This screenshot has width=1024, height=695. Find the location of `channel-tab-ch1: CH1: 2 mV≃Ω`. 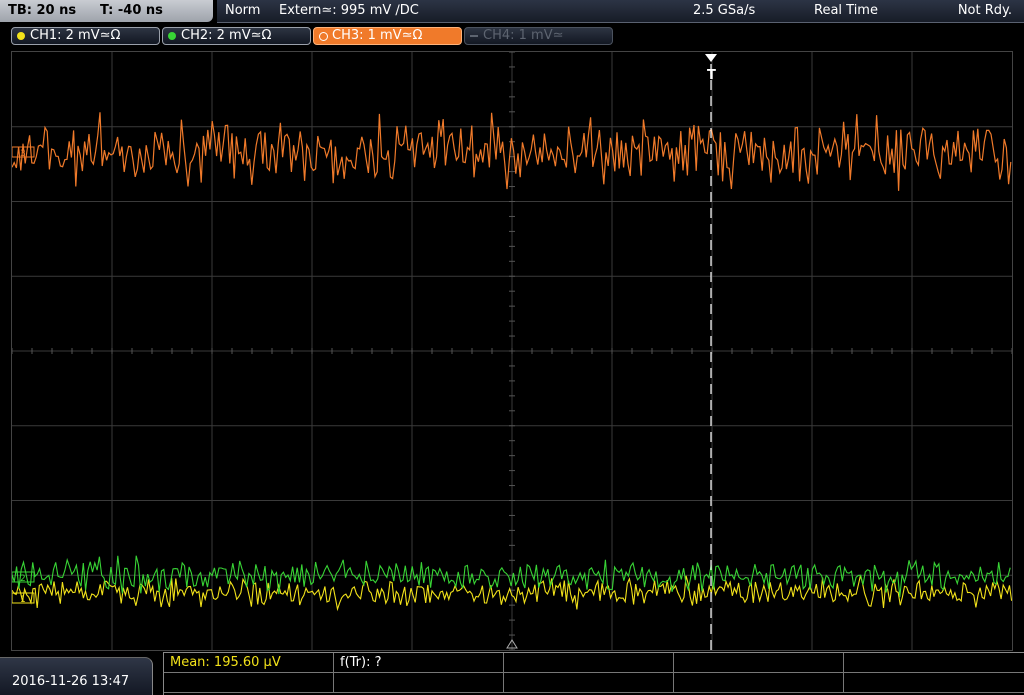

channel-tab-ch1: CH1: 2 mV≃Ω is located at coordinates (85, 36).